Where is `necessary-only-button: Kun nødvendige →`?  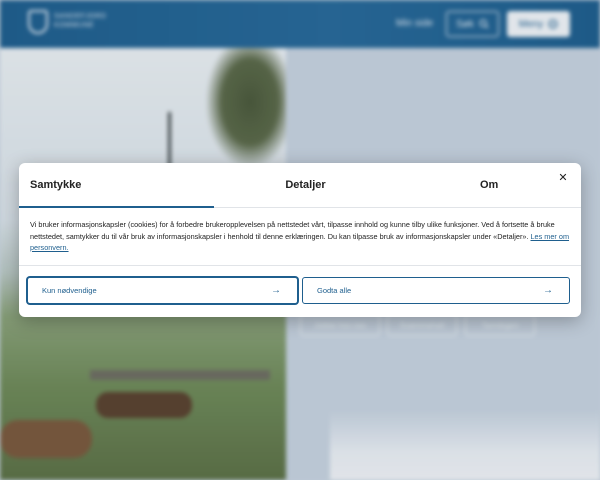
necessary-only-button: Kun nødvendige → is located at coordinates (162, 290).